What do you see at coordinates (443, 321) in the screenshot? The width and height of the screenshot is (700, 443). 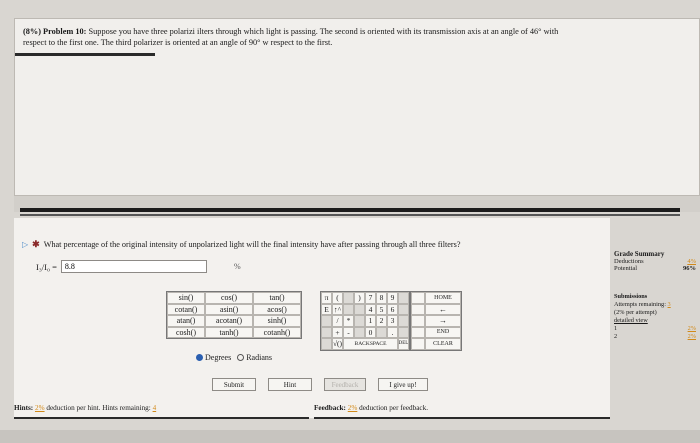 I see `key-right: →` at bounding box center [443, 321].